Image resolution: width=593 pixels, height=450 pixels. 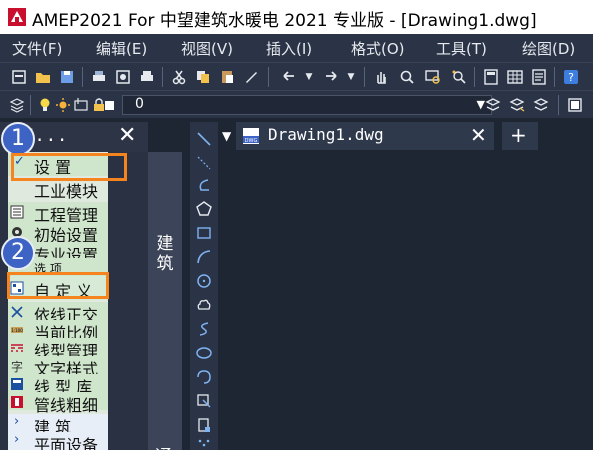 What do you see at coordinates (58, 331) in the screenshot?
I see `menu-item-current-scale: 1:100 当前比例` at bounding box center [58, 331].